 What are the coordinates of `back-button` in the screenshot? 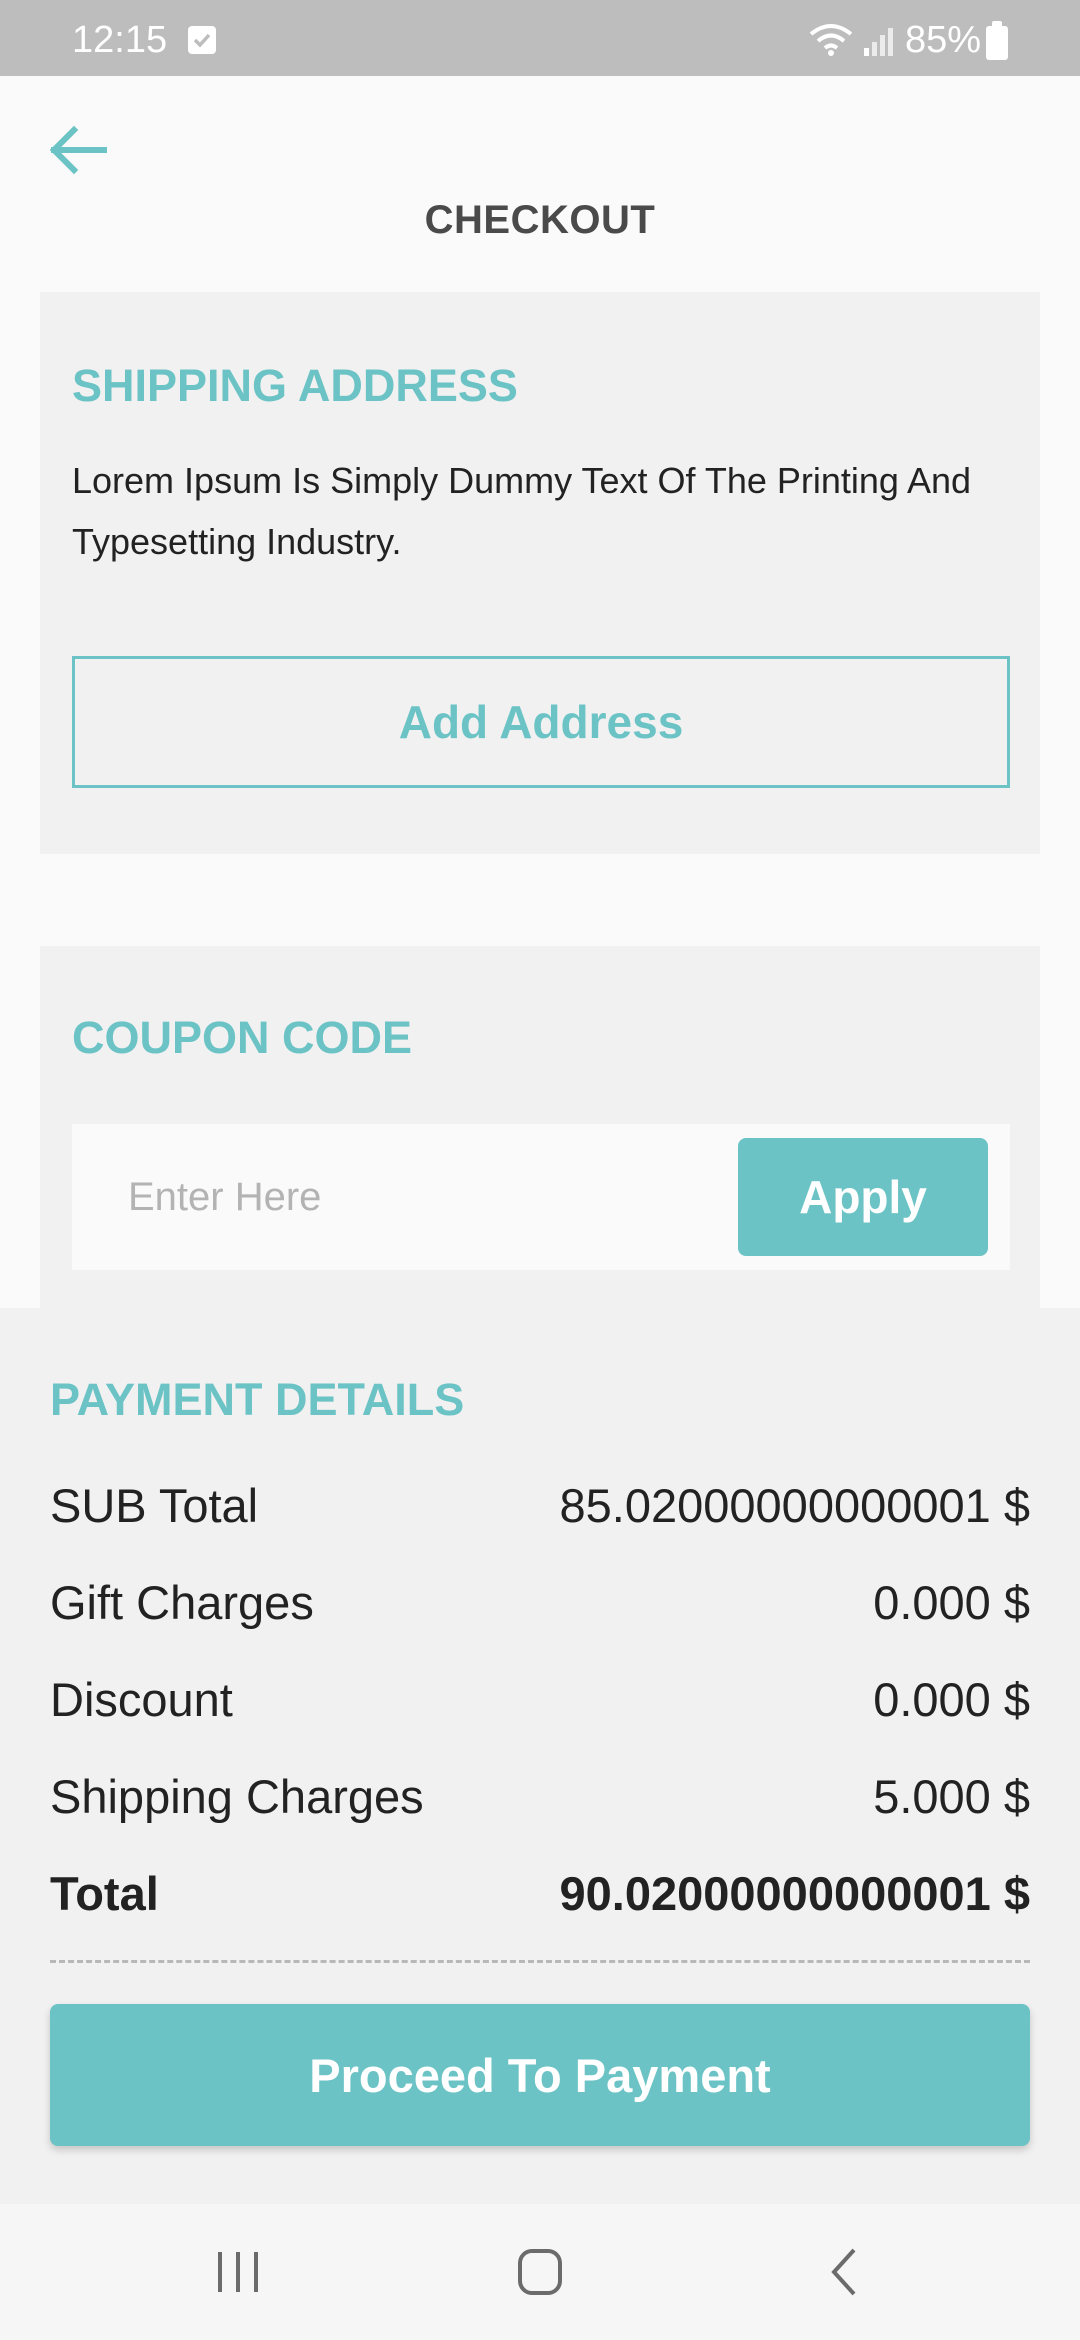 It's located at (80, 150).